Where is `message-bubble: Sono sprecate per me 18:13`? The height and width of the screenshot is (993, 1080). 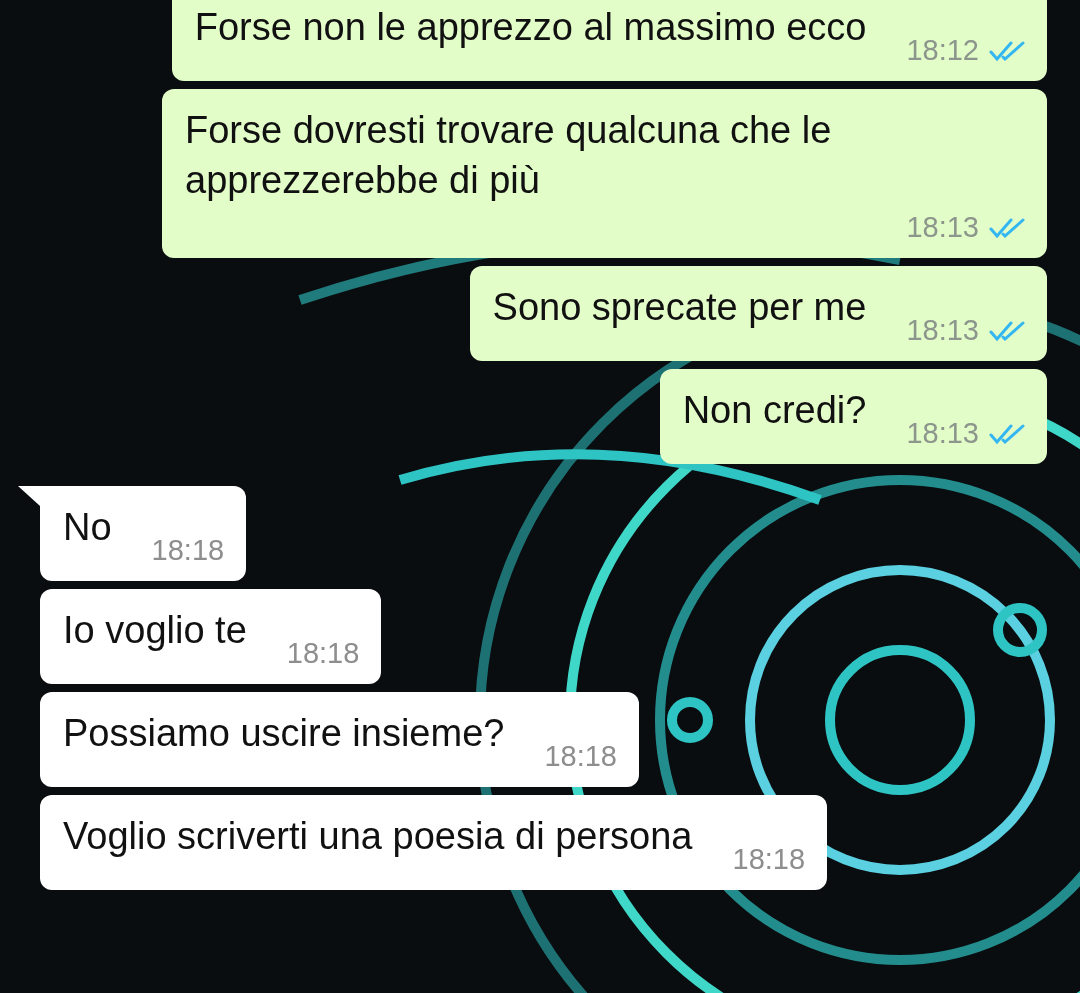 message-bubble: Sono sprecate per me 18:13 is located at coordinates (758, 313).